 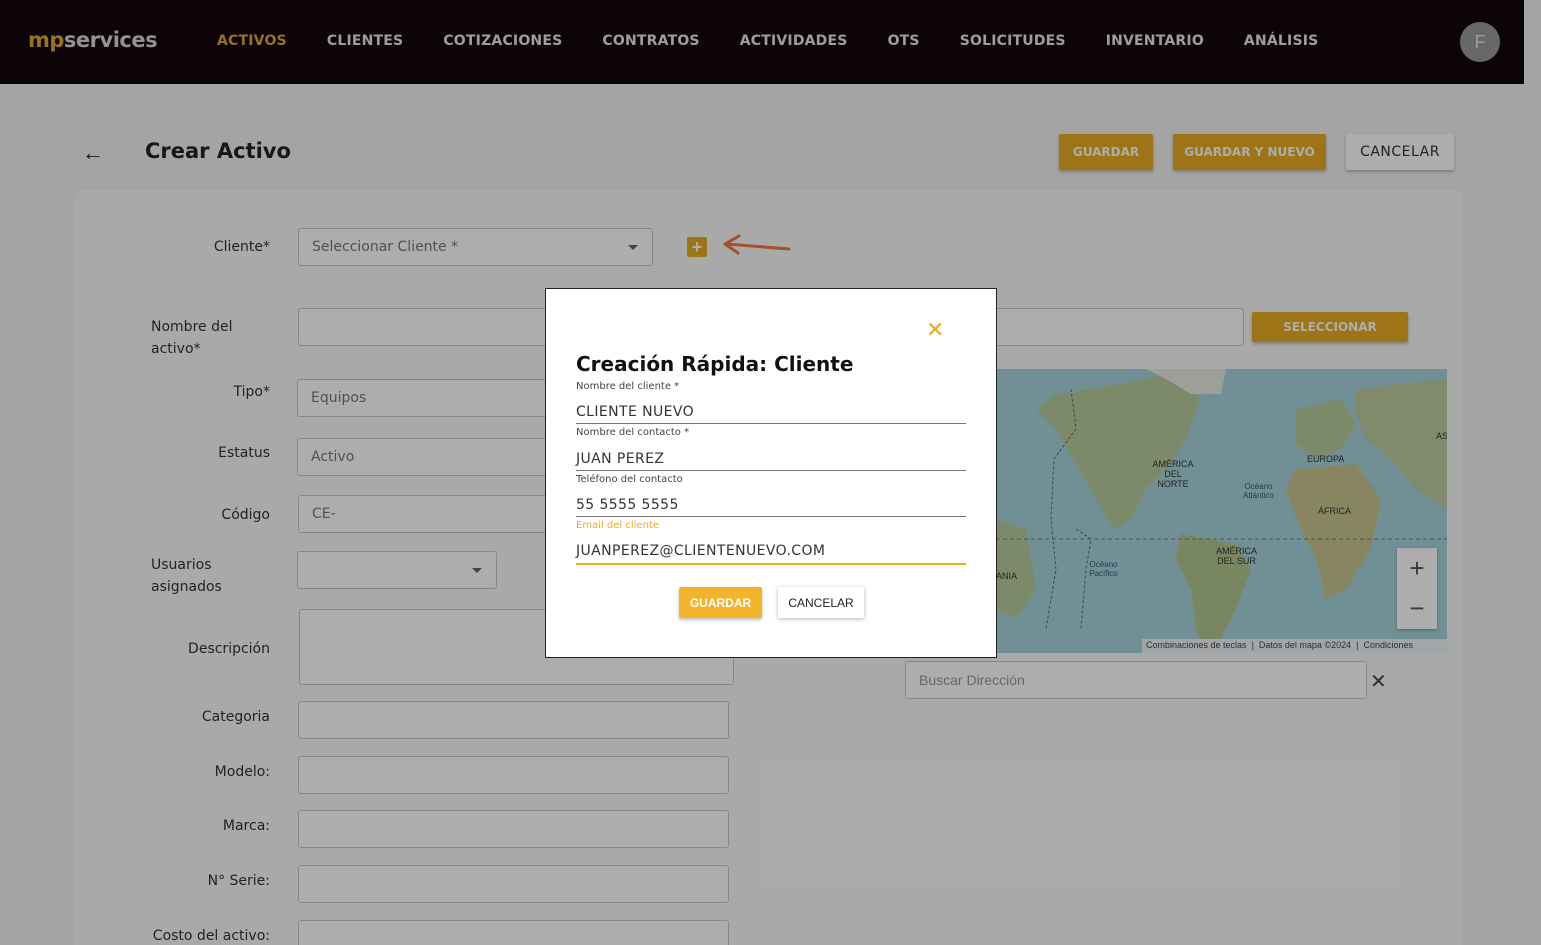 I want to click on modal-title: Creación Rápida: Cliente, so click(x=715, y=364).